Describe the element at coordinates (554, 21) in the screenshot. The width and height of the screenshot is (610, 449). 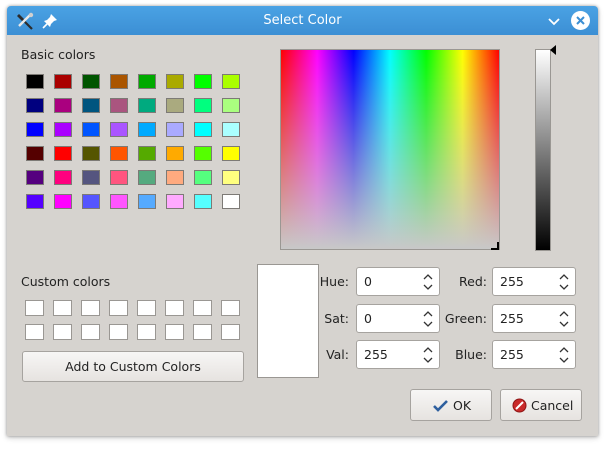
I see `chevron-down-icon` at that location.